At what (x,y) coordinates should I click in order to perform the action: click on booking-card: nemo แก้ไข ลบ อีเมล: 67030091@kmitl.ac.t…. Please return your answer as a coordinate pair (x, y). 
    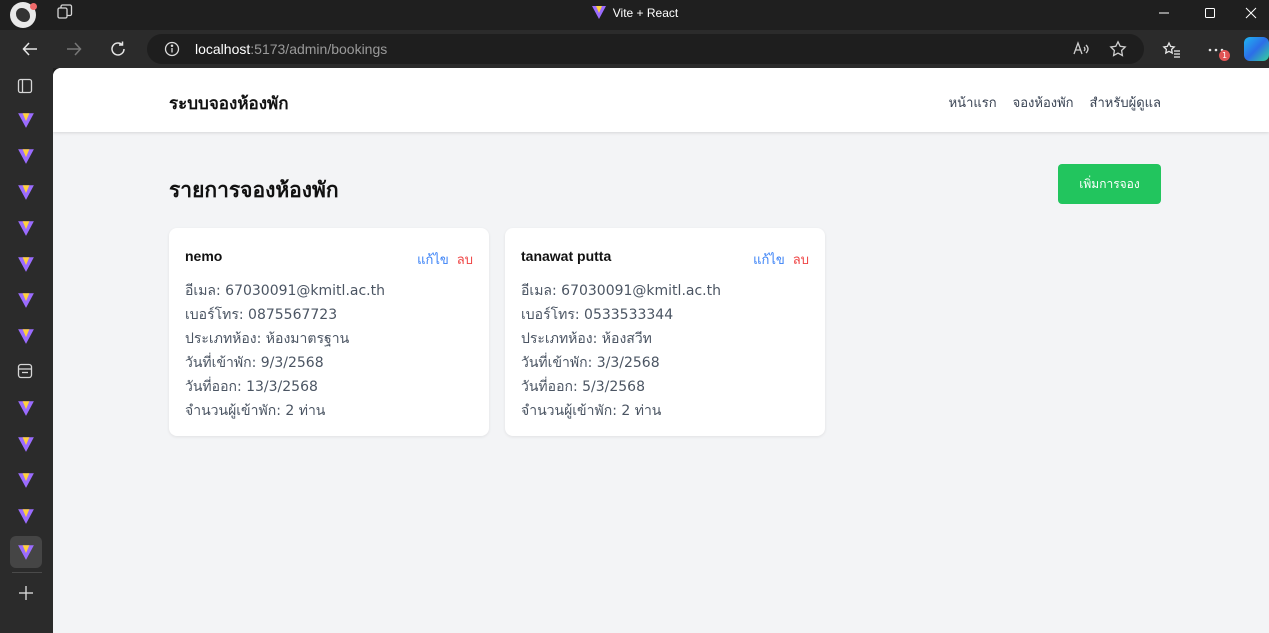
    Looking at the image, I should click on (329, 332).